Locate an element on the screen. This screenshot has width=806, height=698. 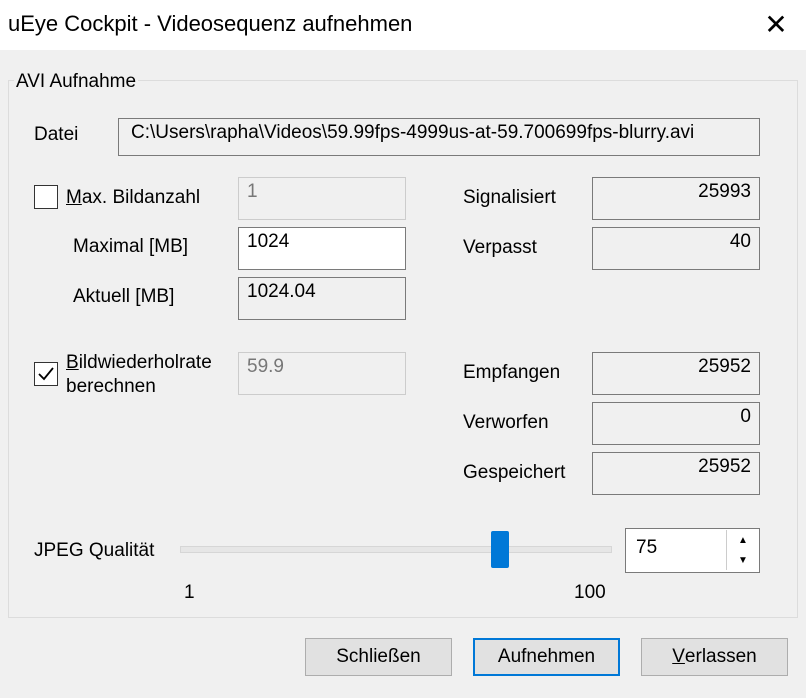
checkmark-icon is located at coordinates (46, 374).